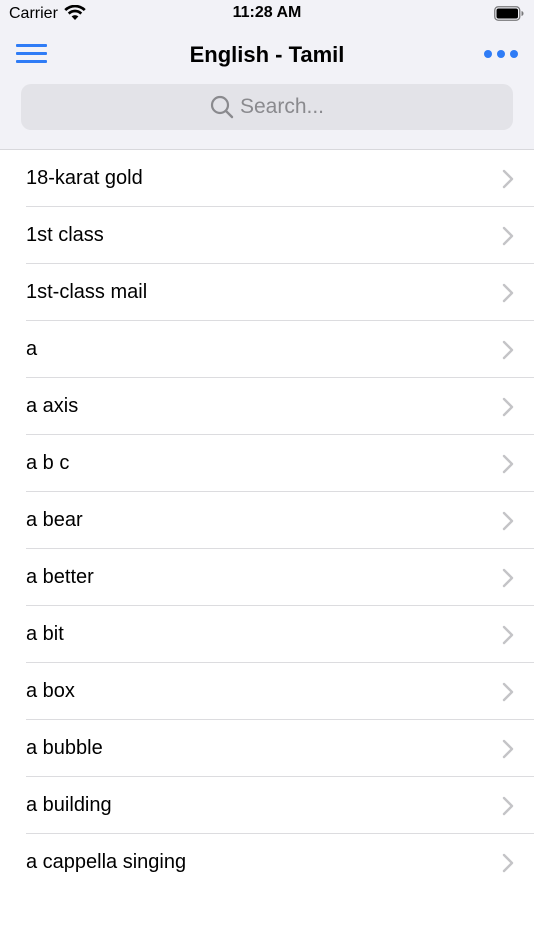 This screenshot has height=950, width=534. What do you see at coordinates (501, 54) in the screenshot?
I see `more-dots-icon` at bounding box center [501, 54].